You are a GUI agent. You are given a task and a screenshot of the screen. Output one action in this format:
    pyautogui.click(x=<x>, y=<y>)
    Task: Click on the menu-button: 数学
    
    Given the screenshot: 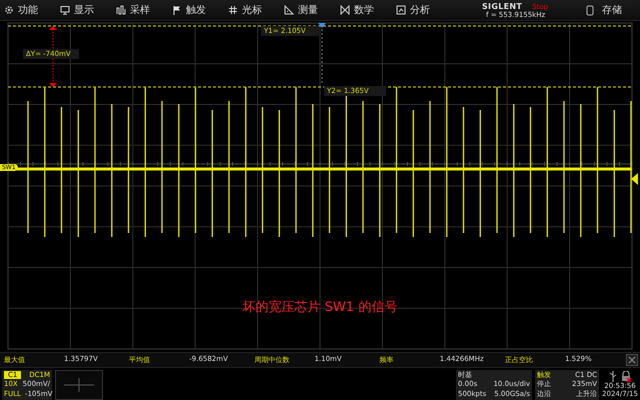 What is the action you would take?
    pyautogui.click(x=364, y=10)
    